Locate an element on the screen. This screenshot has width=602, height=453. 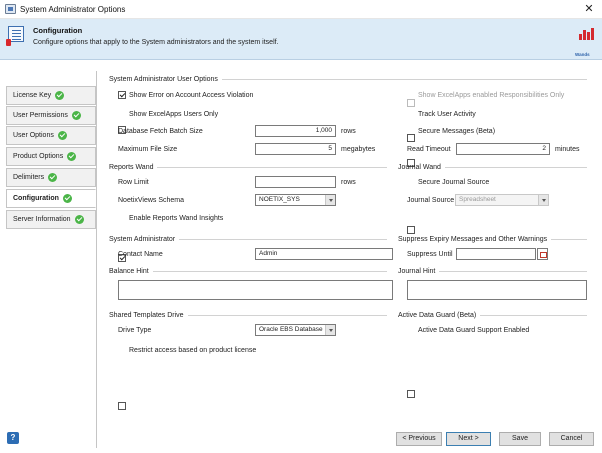
nav-item-configuration: Configuration is located at coordinates (51, 198).